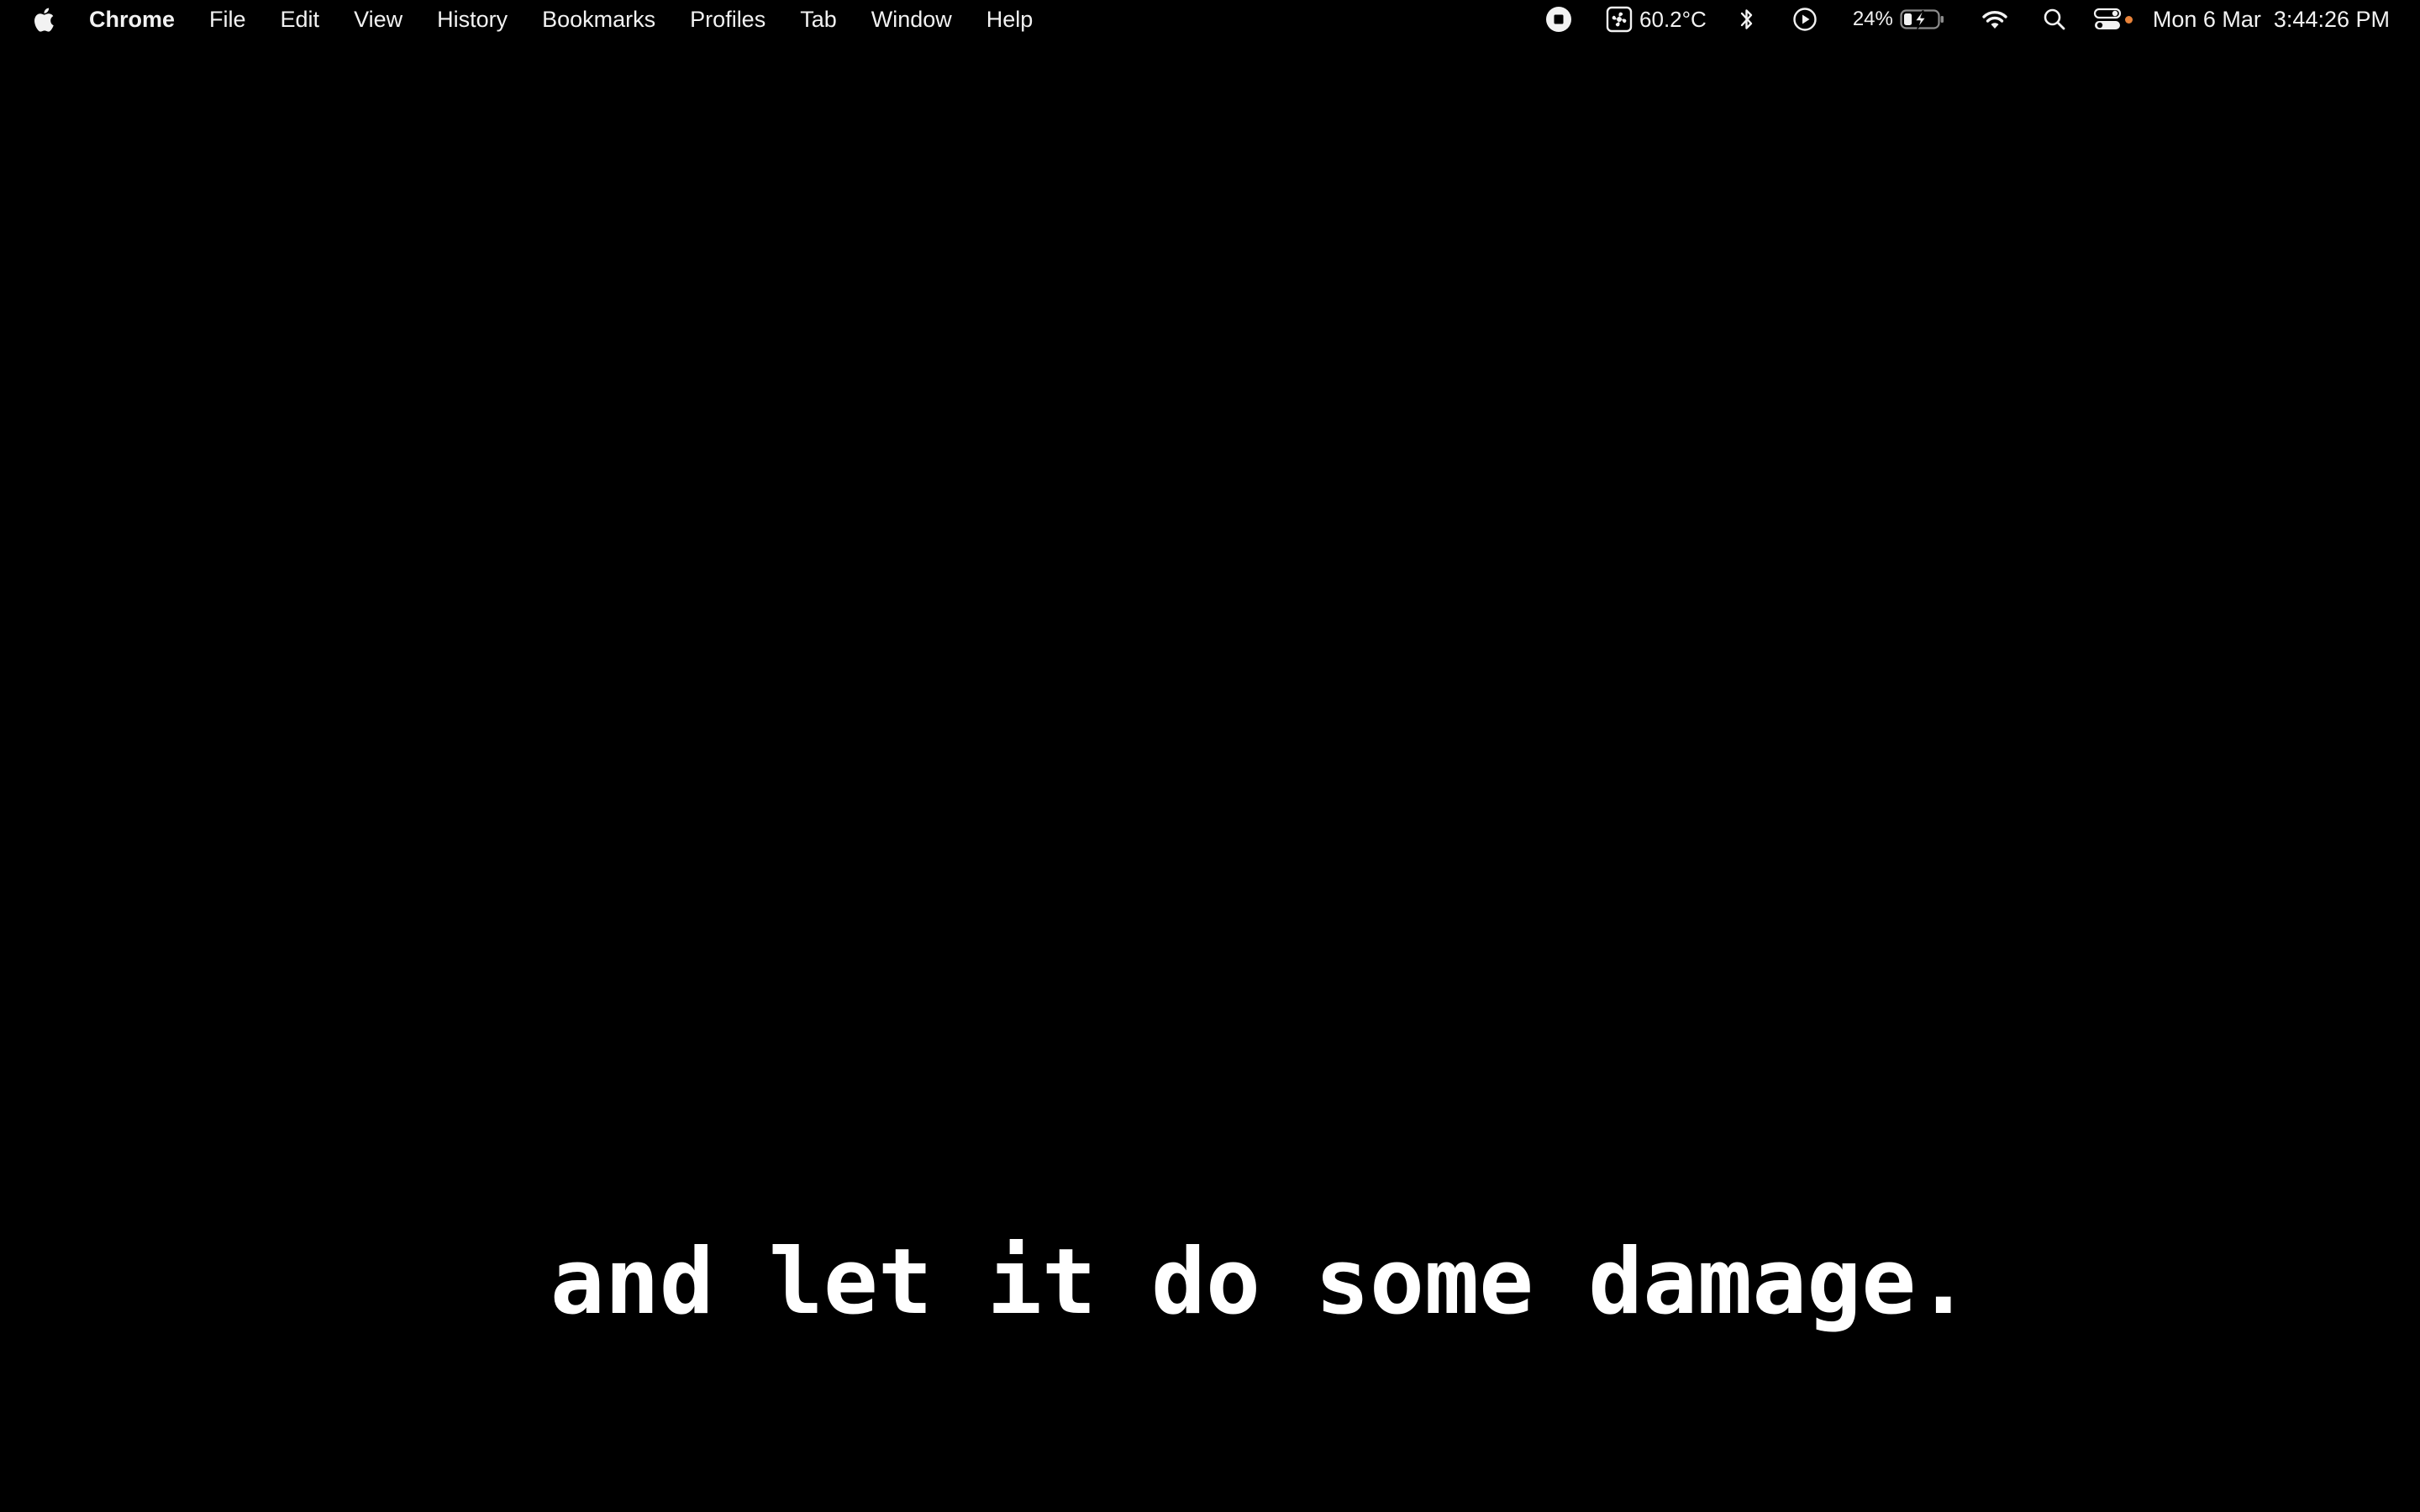 Image resolution: width=2420 pixels, height=1512 pixels. I want to click on temperature-readout: 60.2°C, so click(1673, 19).